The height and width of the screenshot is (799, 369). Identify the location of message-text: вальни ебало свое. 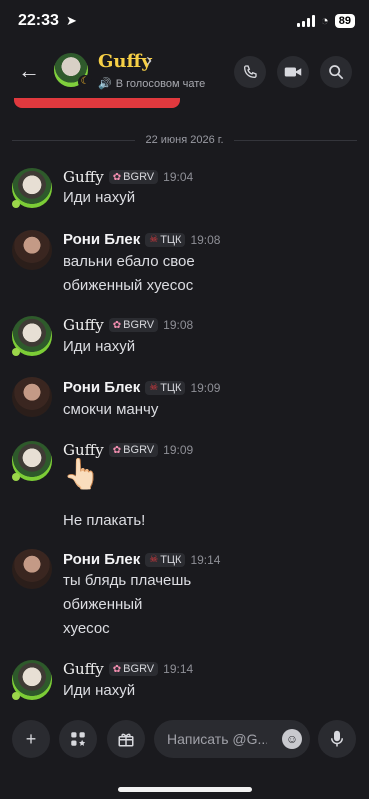
(129, 261).